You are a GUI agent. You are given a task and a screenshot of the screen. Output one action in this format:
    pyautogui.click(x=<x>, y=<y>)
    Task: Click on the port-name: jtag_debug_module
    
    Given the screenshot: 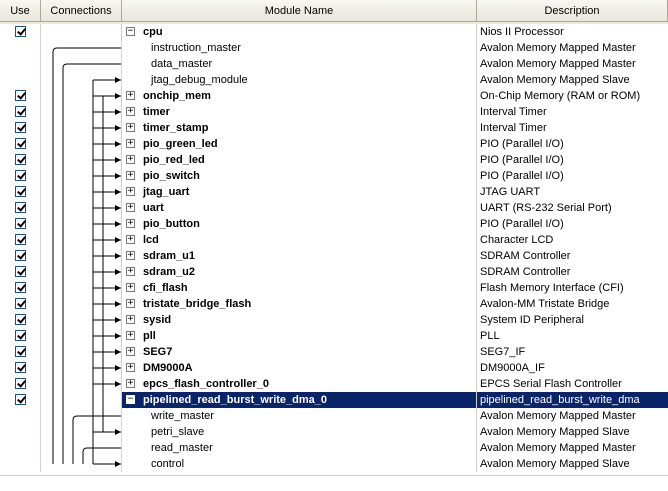 What is the action you would take?
    pyautogui.click(x=199, y=80)
    